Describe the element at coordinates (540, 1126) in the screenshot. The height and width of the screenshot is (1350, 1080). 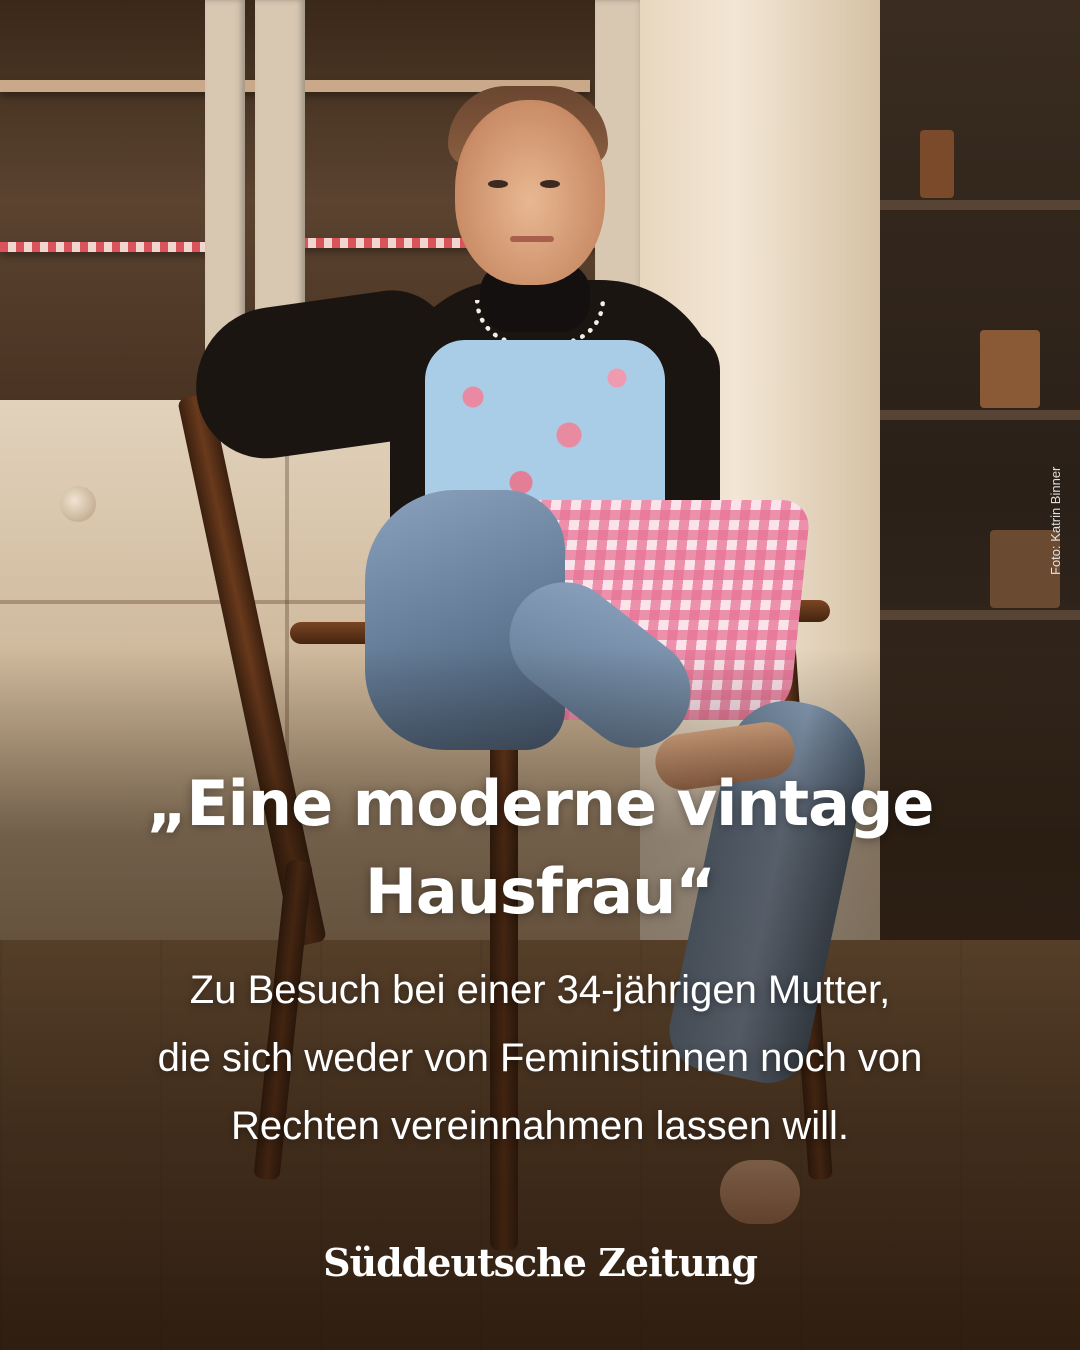
I see `subheadline-line: Rechten vereinnahmen lassen will.` at that location.